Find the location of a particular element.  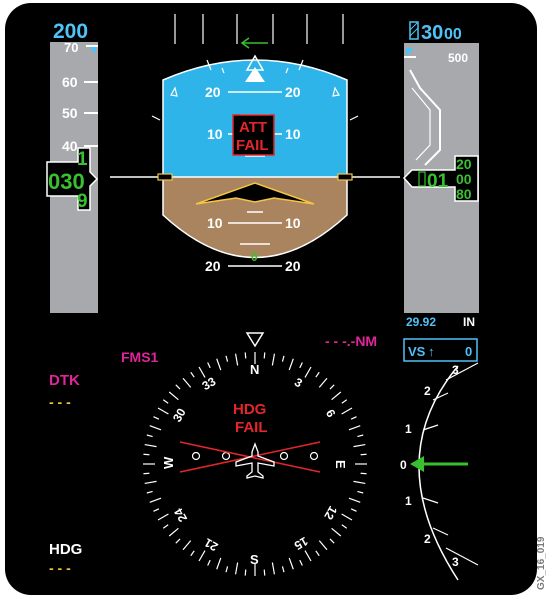

altitude-tape: 30 00 500 01 20 00 80 29.92 IN is located at coordinates (440, 175).